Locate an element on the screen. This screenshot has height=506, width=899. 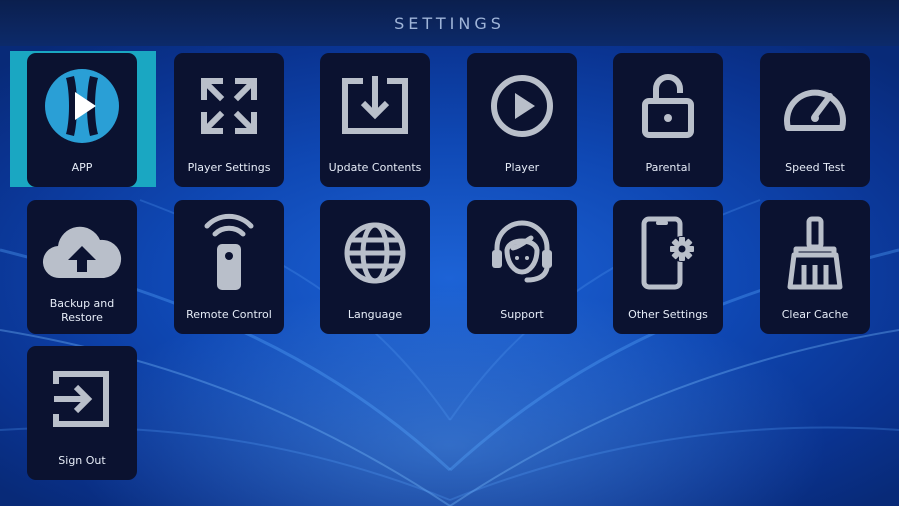
tile-speed-test: Speed Test is located at coordinates (815, 120).